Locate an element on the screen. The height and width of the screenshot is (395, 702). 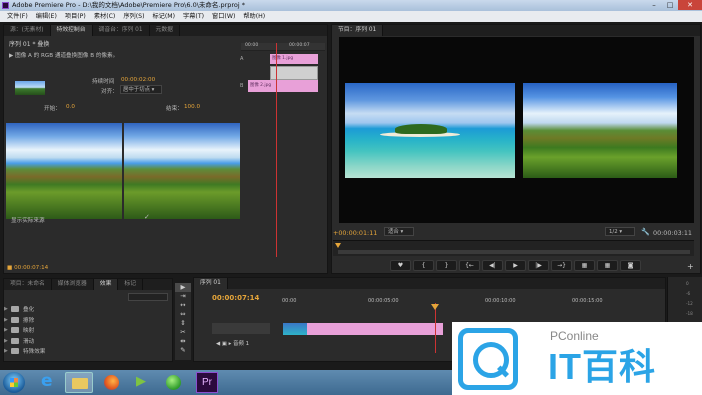
effect-description-text: 图像 A 的 RGB 通道叠换图像 B 的像素。 is located at coordinates (67, 56).